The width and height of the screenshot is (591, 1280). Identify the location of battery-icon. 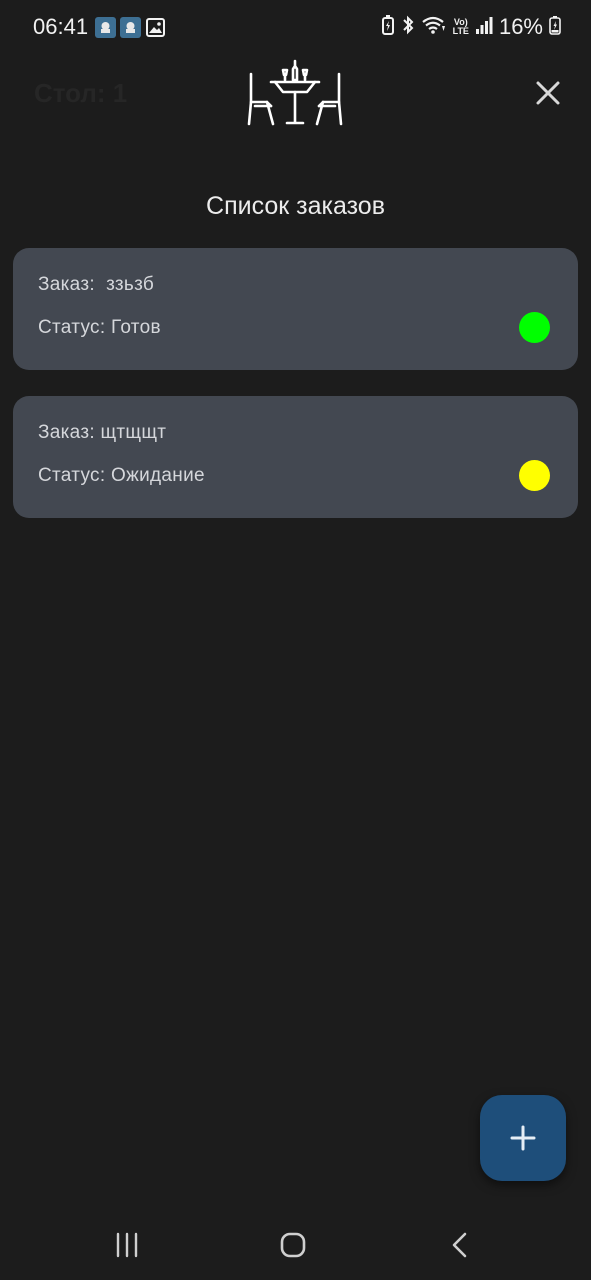
(555, 27).